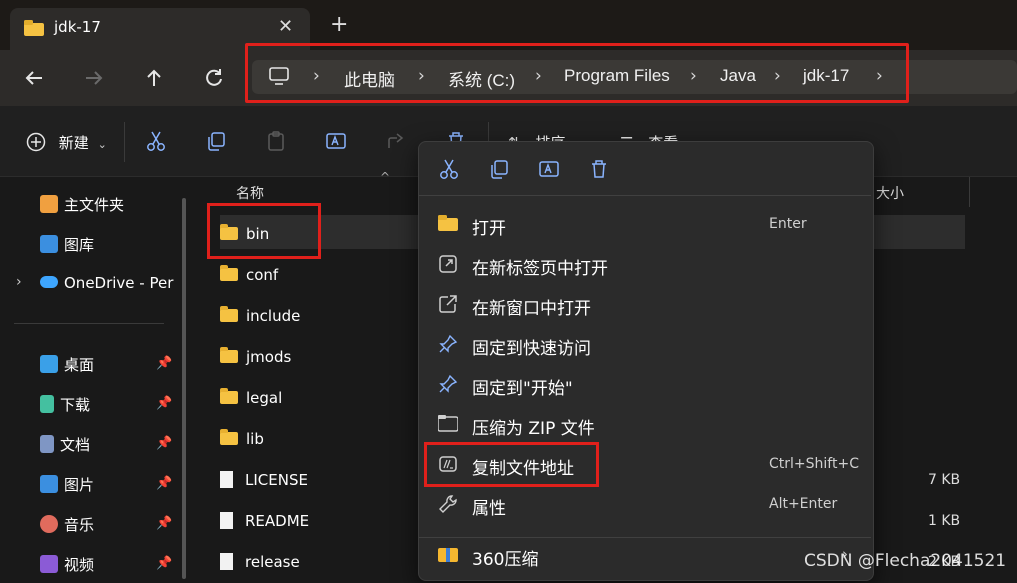 The height and width of the screenshot is (583, 1017). What do you see at coordinates (79, 485) in the screenshot?
I see `sidebar-item-label: 图片` at bounding box center [79, 485].